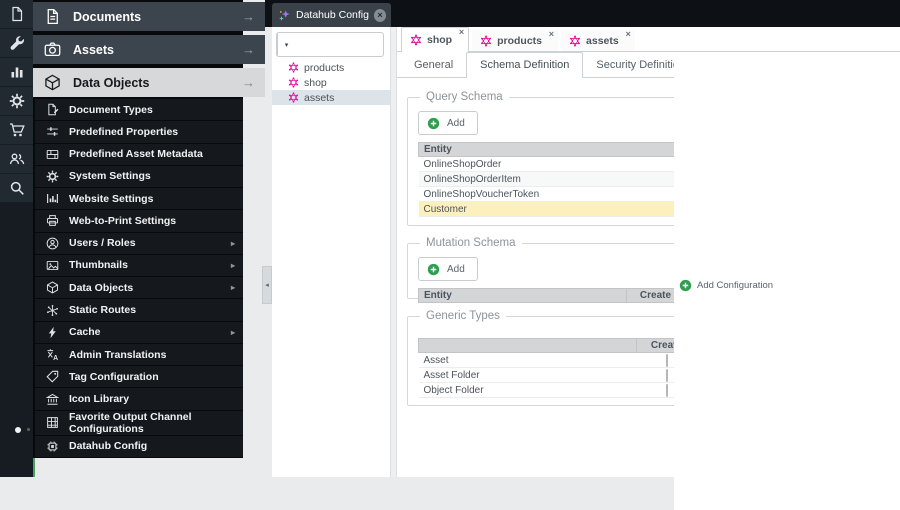 This screenshot has width=900, height=510. Describe the element at coordinates (648, 39) in the screenshot. I see `config-tab-strip: shop × products × assets ×` at that location.